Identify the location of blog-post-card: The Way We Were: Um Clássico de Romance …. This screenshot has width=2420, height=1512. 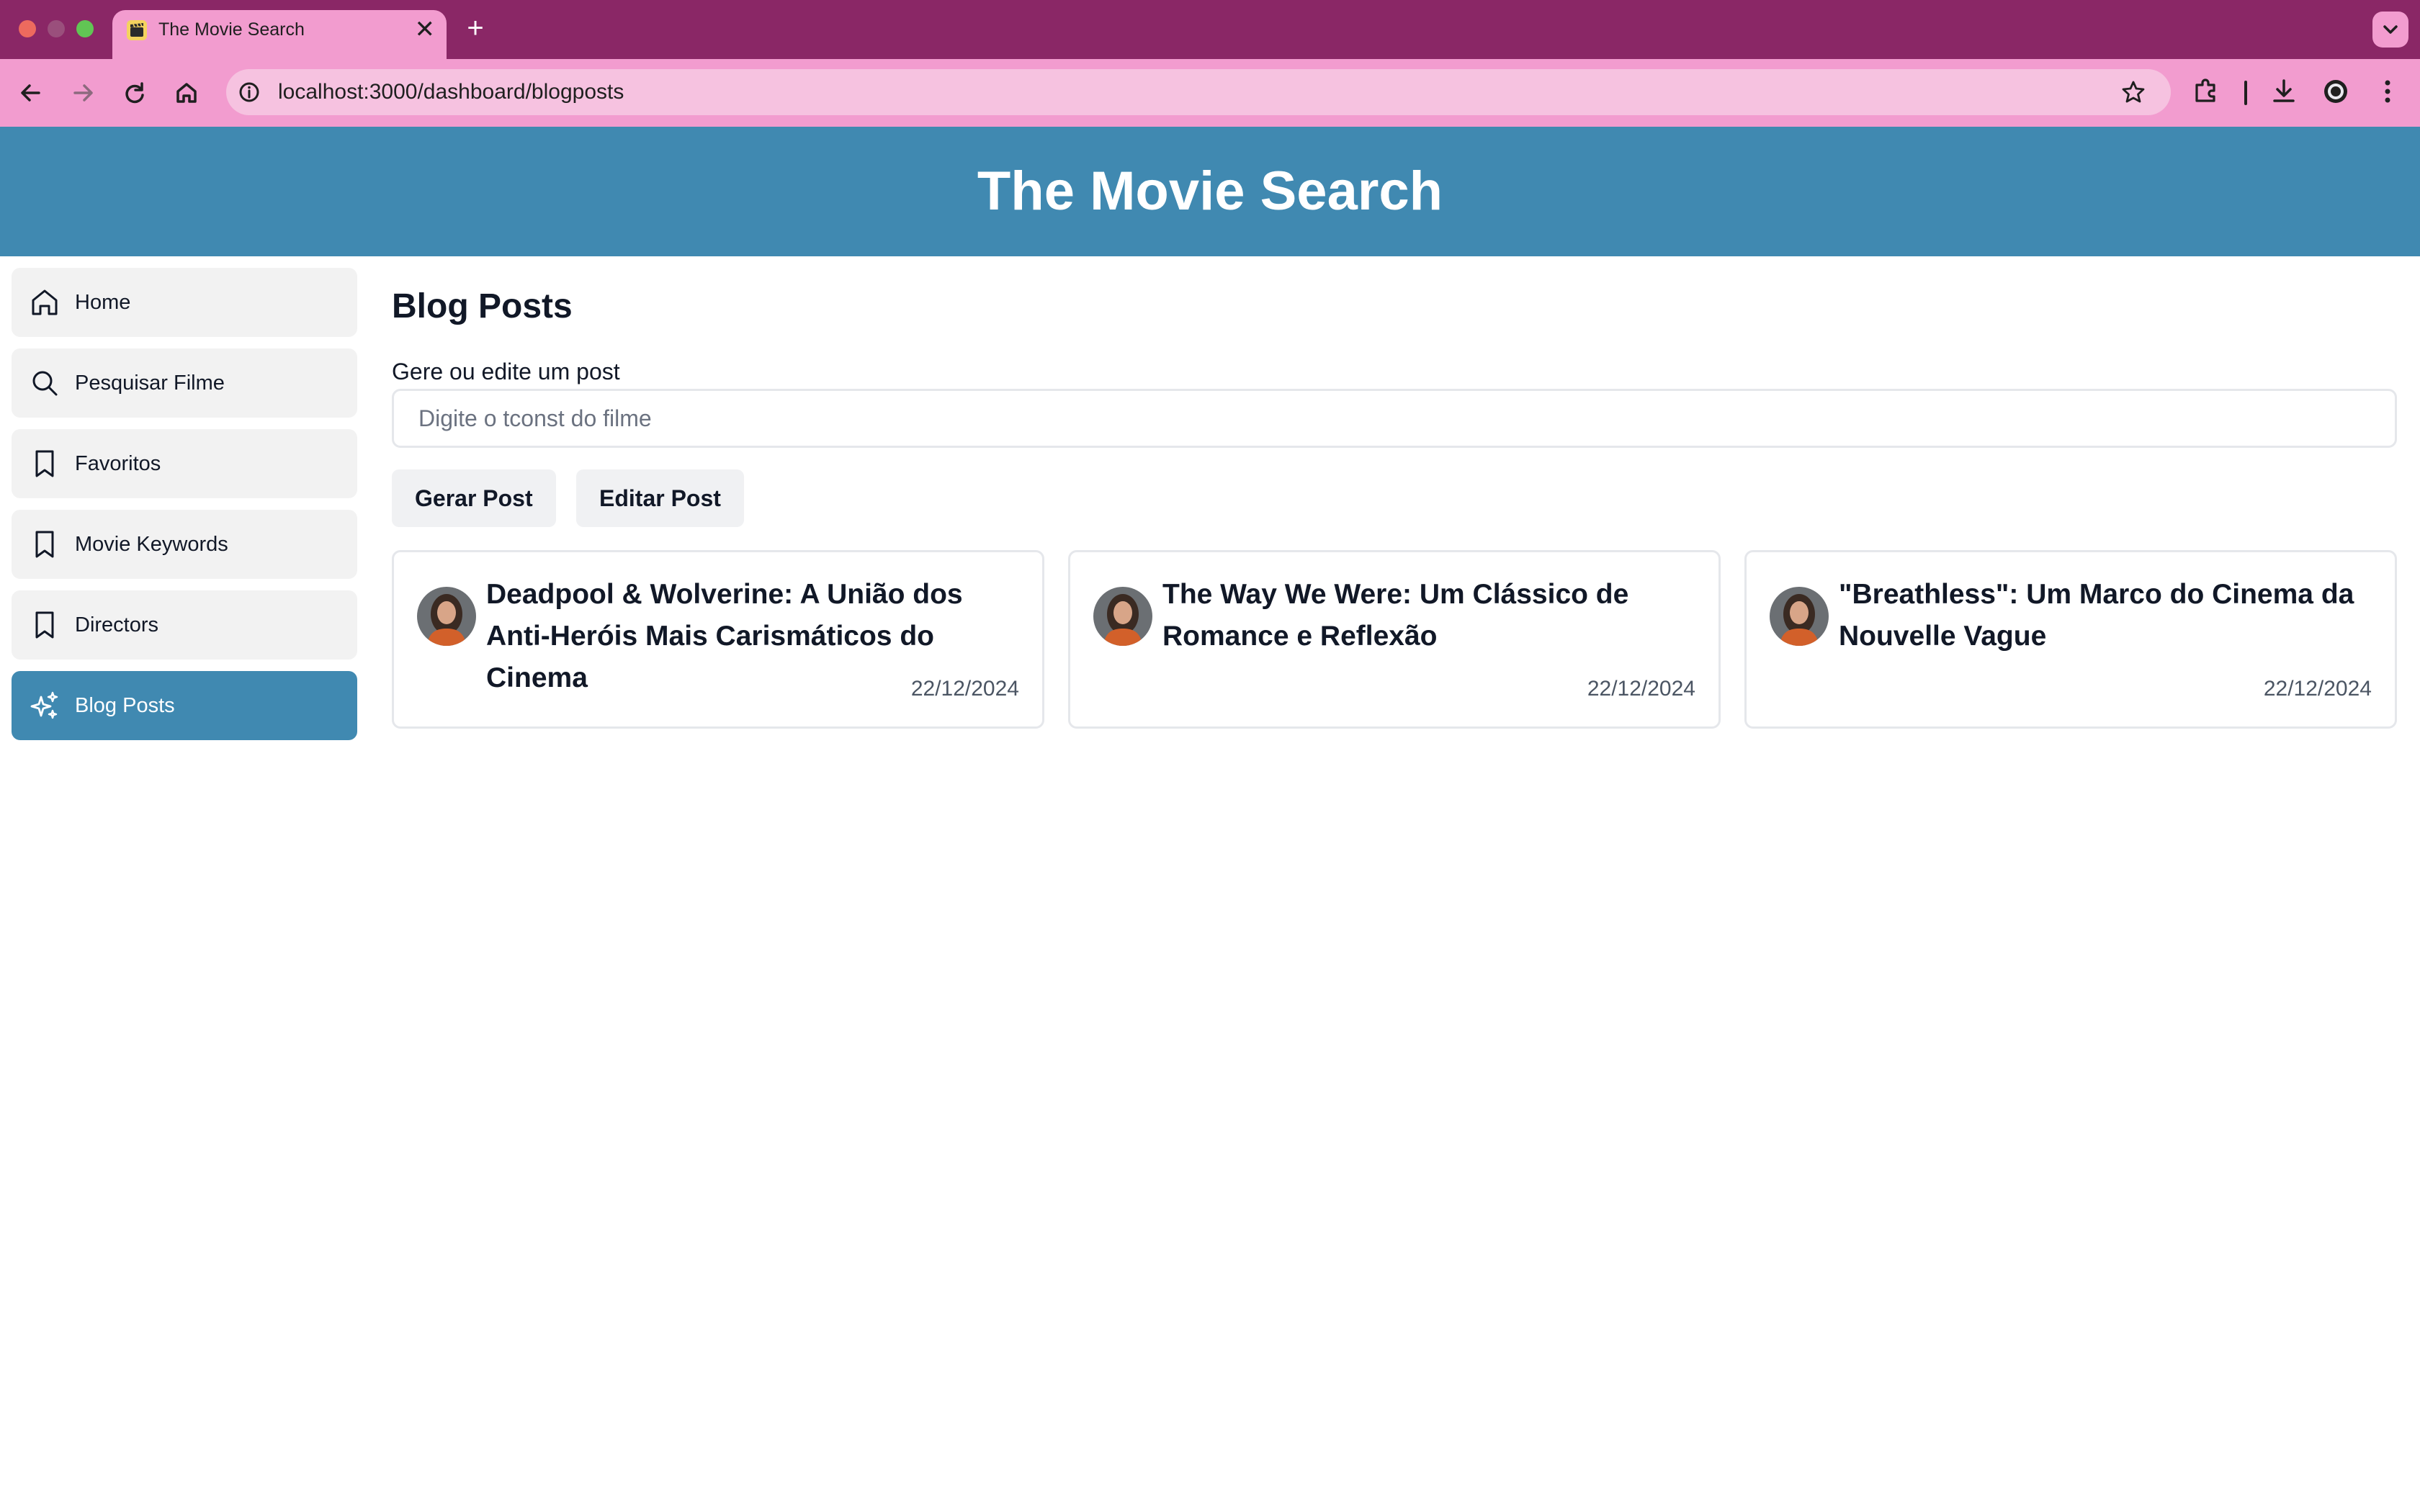
(1394, 639).